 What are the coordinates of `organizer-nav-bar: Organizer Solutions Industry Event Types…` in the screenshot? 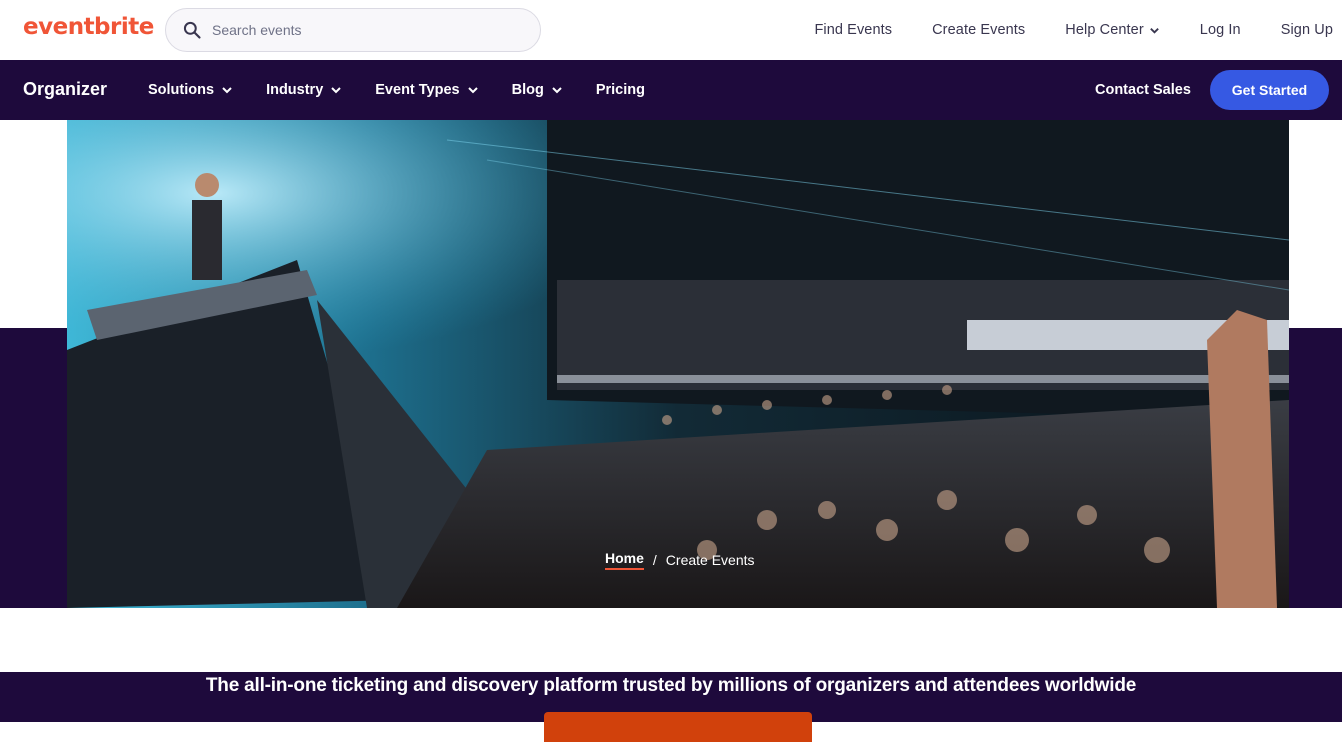 It's located at (671, 90).